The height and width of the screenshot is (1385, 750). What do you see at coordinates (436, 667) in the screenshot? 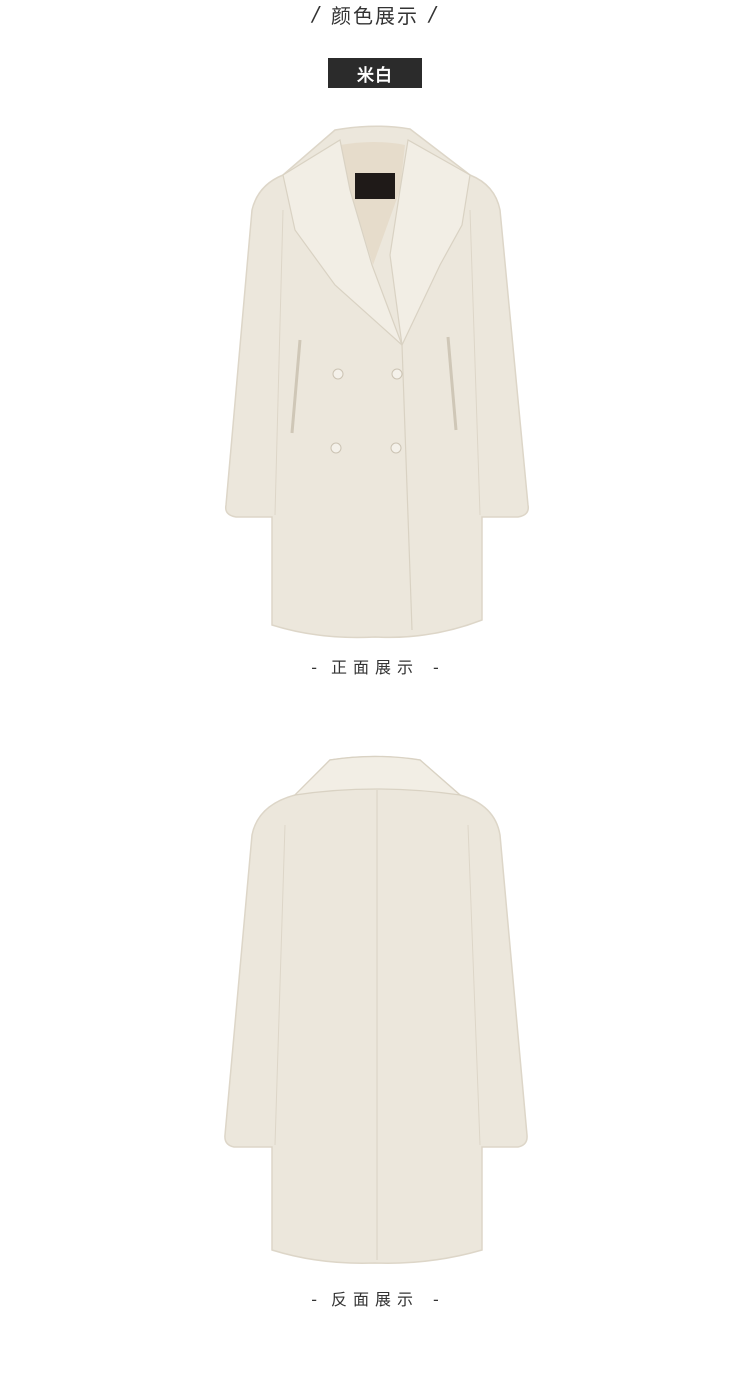
I see `front-caption-dash-right: -` at bounding box center [436, 667].